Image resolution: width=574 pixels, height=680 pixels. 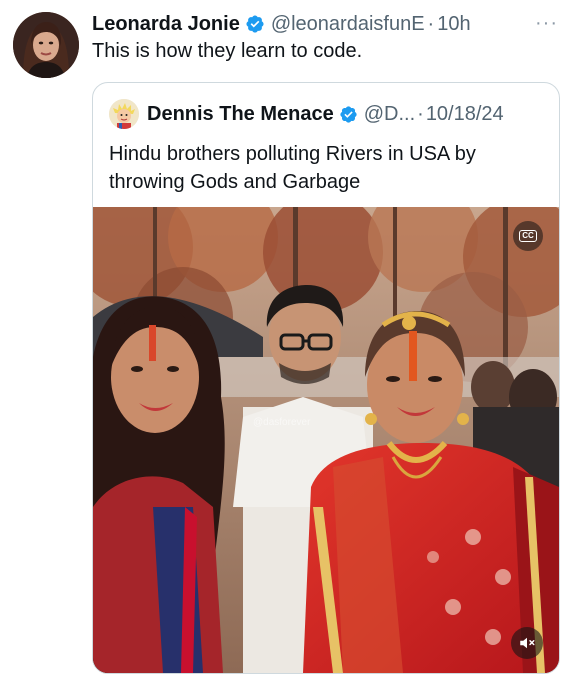 What do you see at coordinates (166, 24) in the screenshot?
I see `author-name: Leonarda Jonie` at bounding box center [166, 24].